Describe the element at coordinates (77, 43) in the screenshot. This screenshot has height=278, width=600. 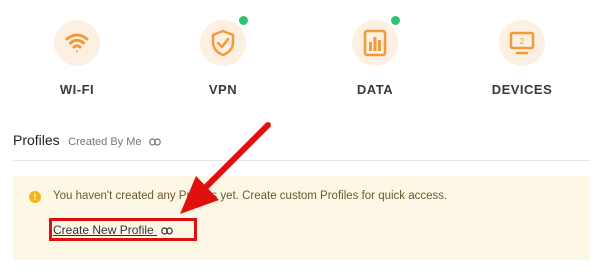
I see `wifi-icon` at that location.